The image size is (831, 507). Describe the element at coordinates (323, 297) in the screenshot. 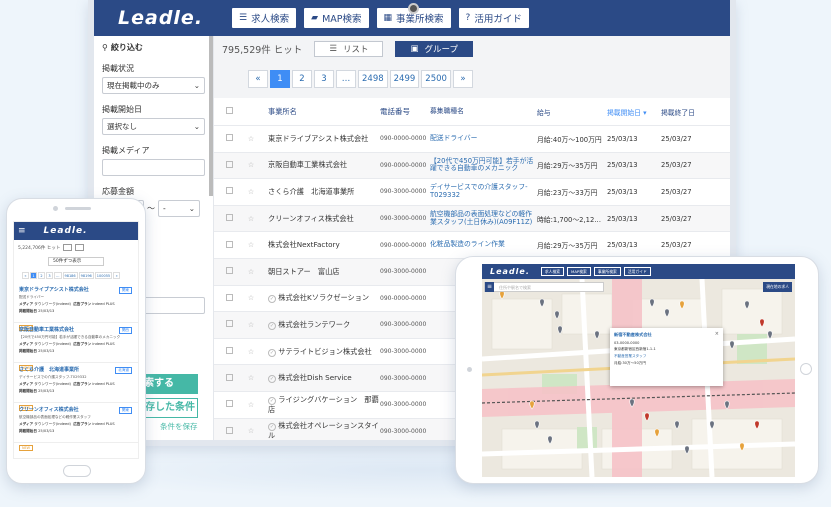

I see `office-name: 株式会社Kソラクゼーション` at that location.